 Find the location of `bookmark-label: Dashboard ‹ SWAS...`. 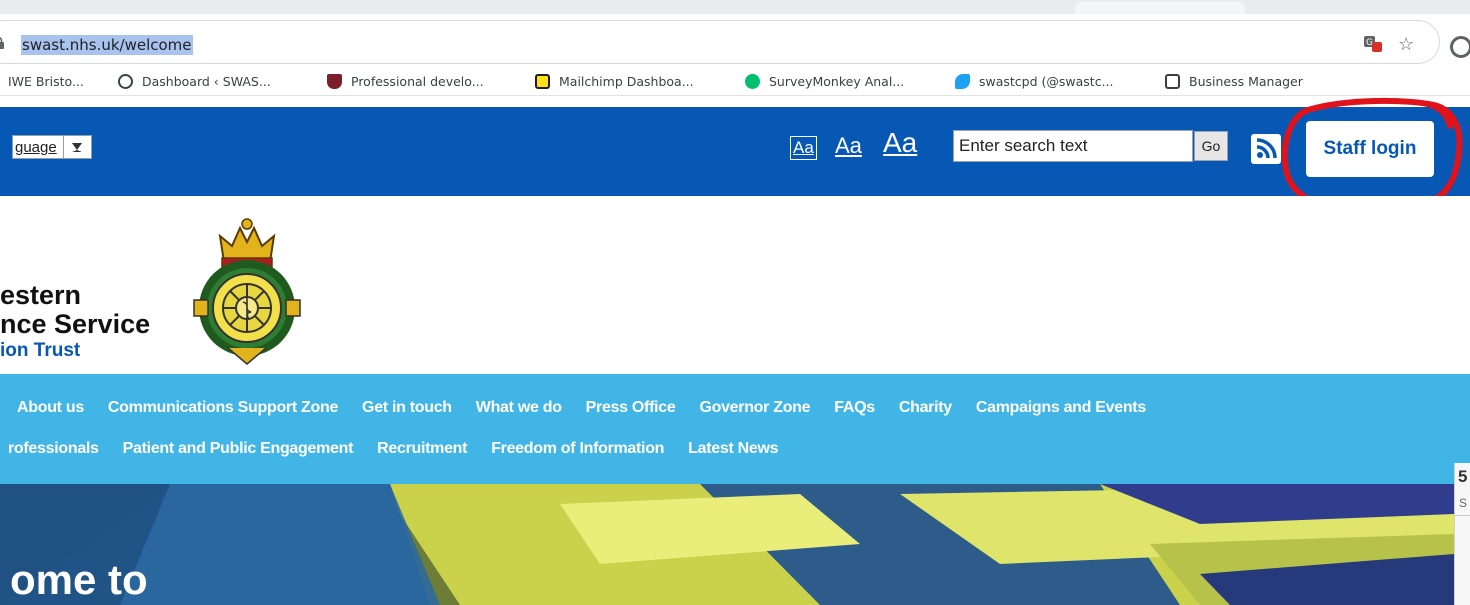

bookmark-label: Dashboard ‹ SWAS... is located at coordinates (206, 81).